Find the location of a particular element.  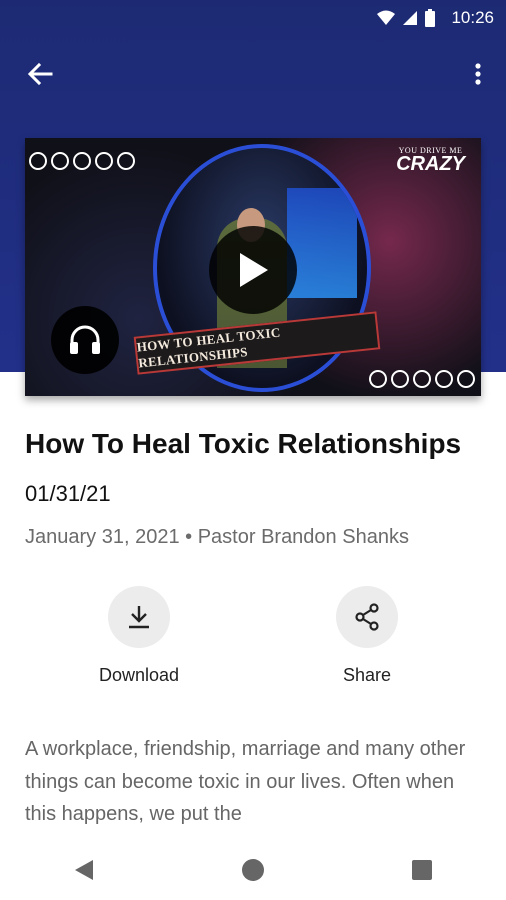

nav-recents-icon is located at coordinates (421, 870).